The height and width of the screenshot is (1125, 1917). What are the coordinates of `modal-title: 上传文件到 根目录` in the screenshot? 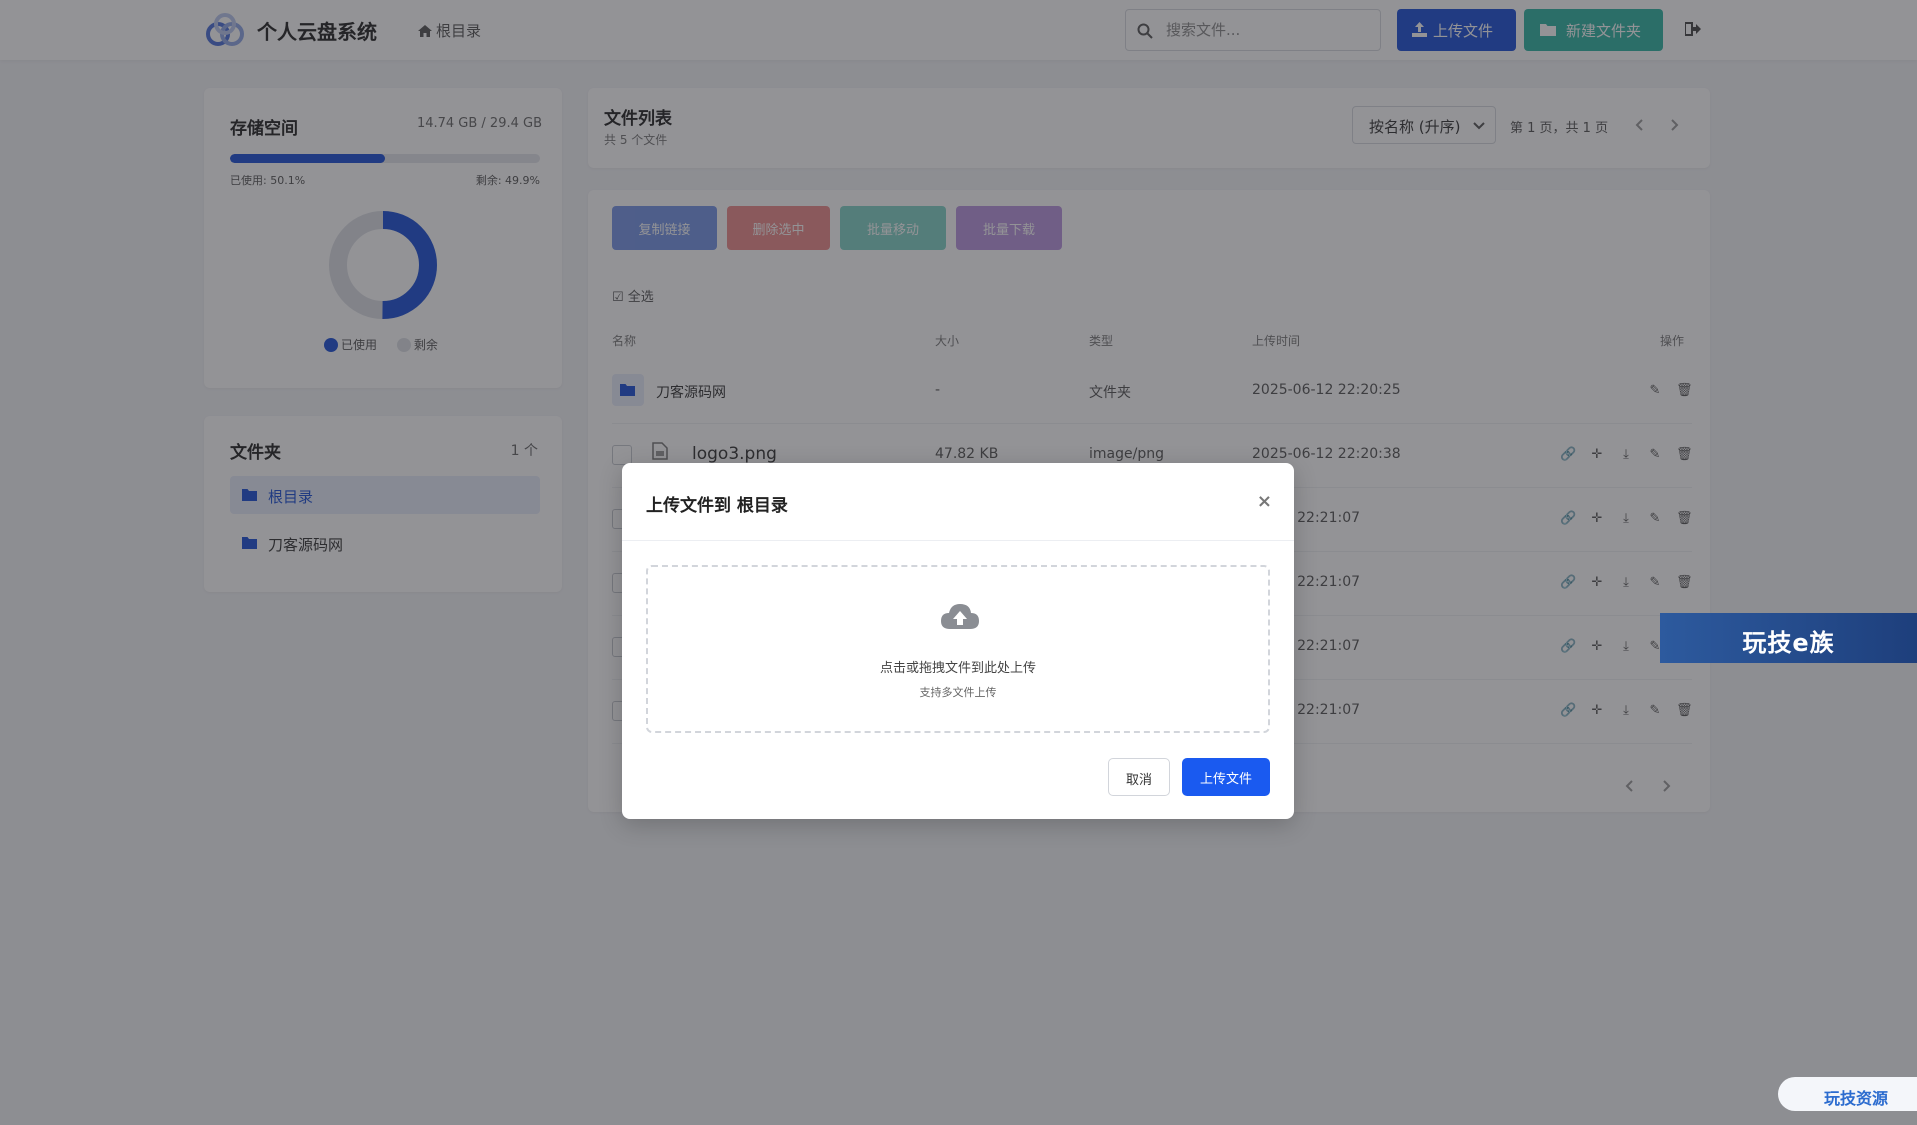 It's located at (717, 506).